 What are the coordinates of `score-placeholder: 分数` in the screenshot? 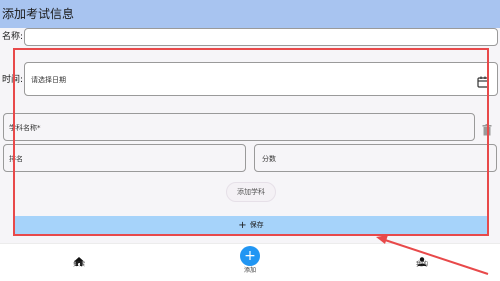 It's located at (269, 159).